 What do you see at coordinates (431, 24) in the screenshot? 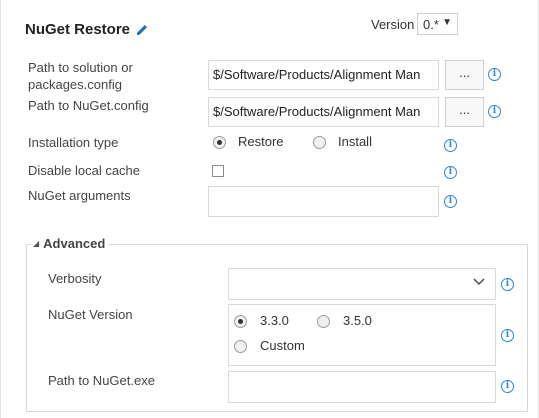
I see `version-value: 0.*` at bounding box center [431, 24].